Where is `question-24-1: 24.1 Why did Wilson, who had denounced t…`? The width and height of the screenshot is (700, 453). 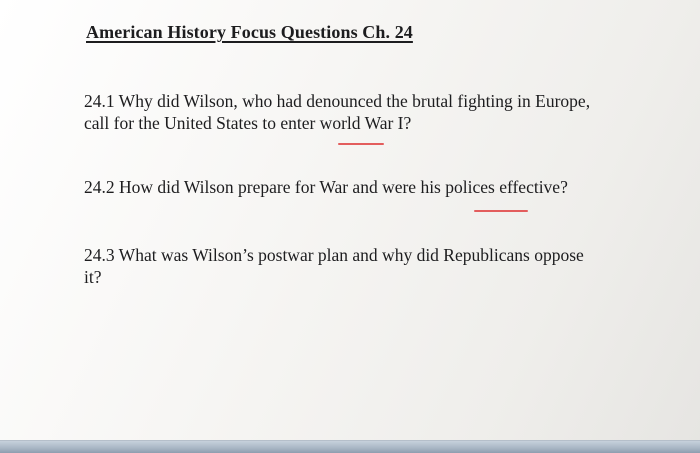
question-24-1: 24.1 Why did Wilson, who had denounced t… is located at coordinates (364, 112).